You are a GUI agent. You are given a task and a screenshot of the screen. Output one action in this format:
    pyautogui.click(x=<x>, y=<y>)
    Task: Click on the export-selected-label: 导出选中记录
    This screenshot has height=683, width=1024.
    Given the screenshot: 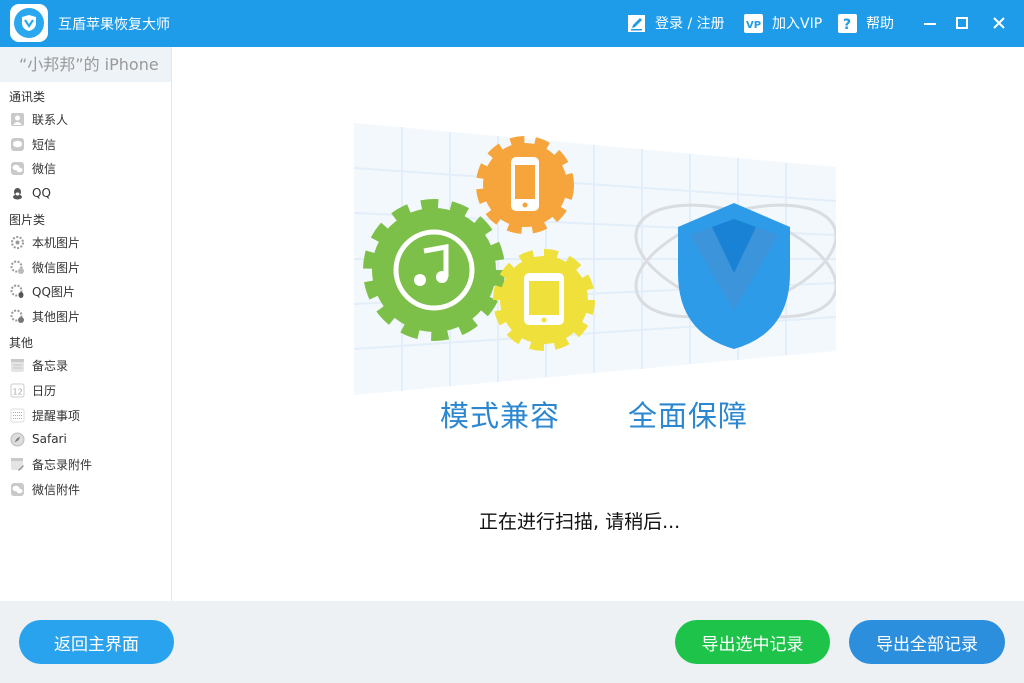 What is the action you would take?
    pyautogui.click(x=752, y=644)
    